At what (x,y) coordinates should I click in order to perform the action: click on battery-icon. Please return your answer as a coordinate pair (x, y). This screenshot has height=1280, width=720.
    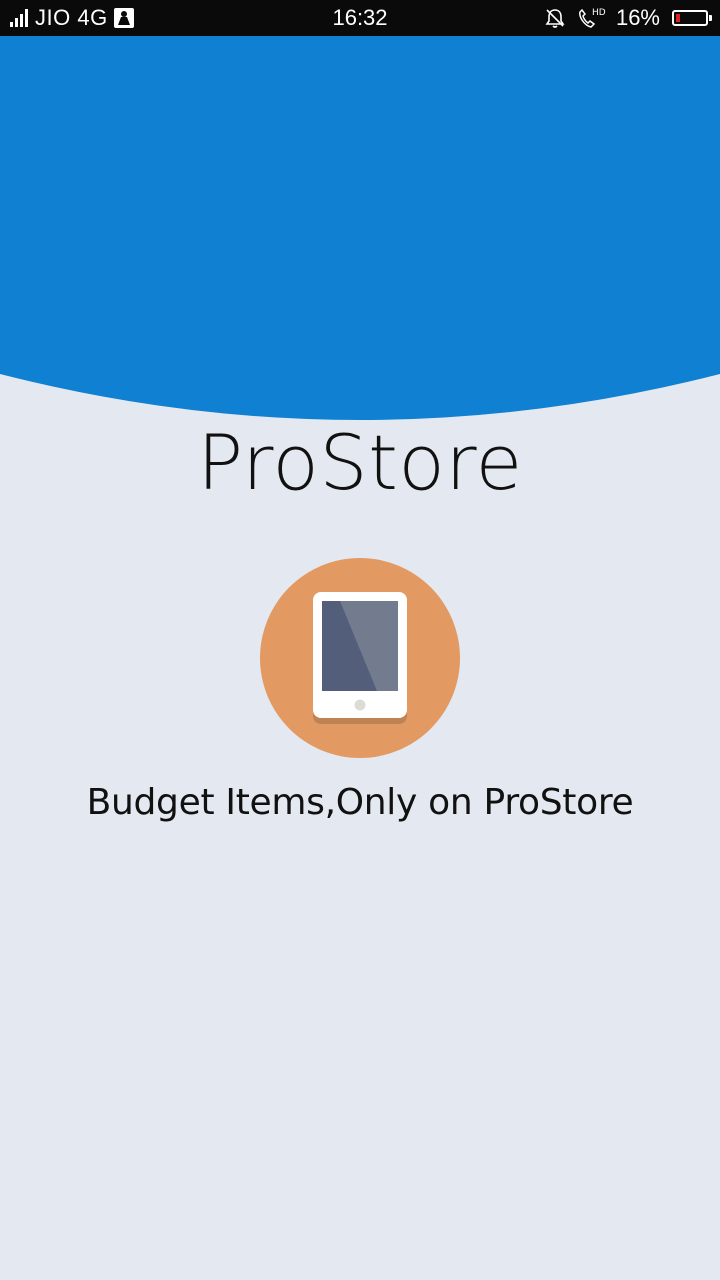
    Looking at the image, I should click on (692, 18).